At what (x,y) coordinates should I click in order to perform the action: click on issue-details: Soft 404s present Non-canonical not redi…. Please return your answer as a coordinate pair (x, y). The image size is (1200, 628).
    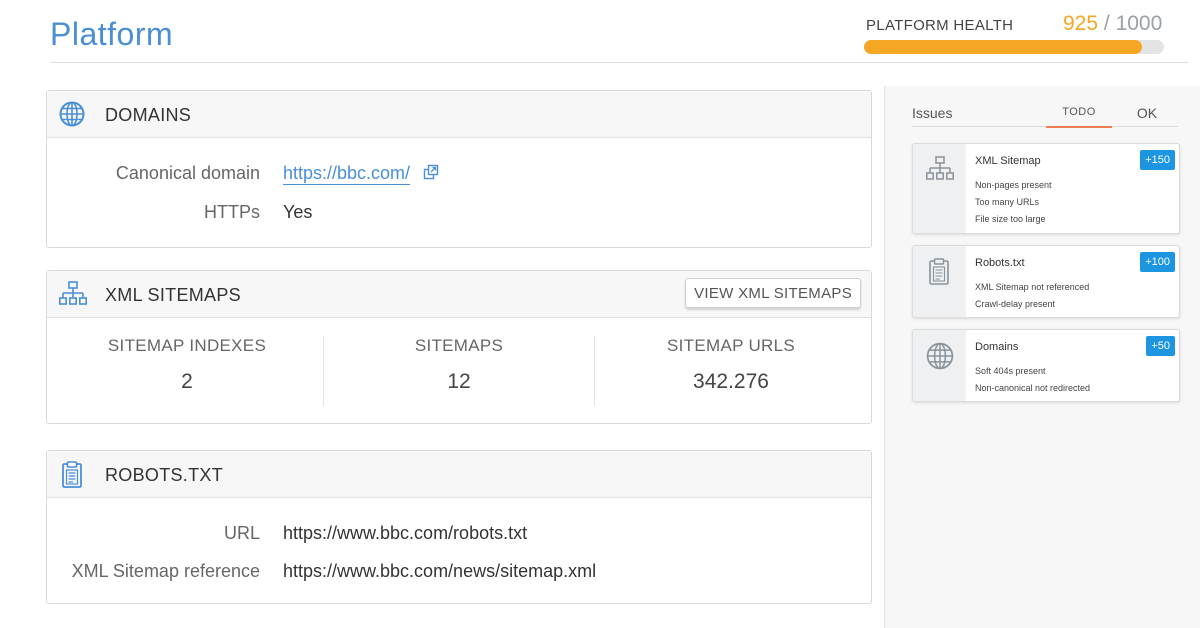
    Looking at the image, I should click on (1032, 380).